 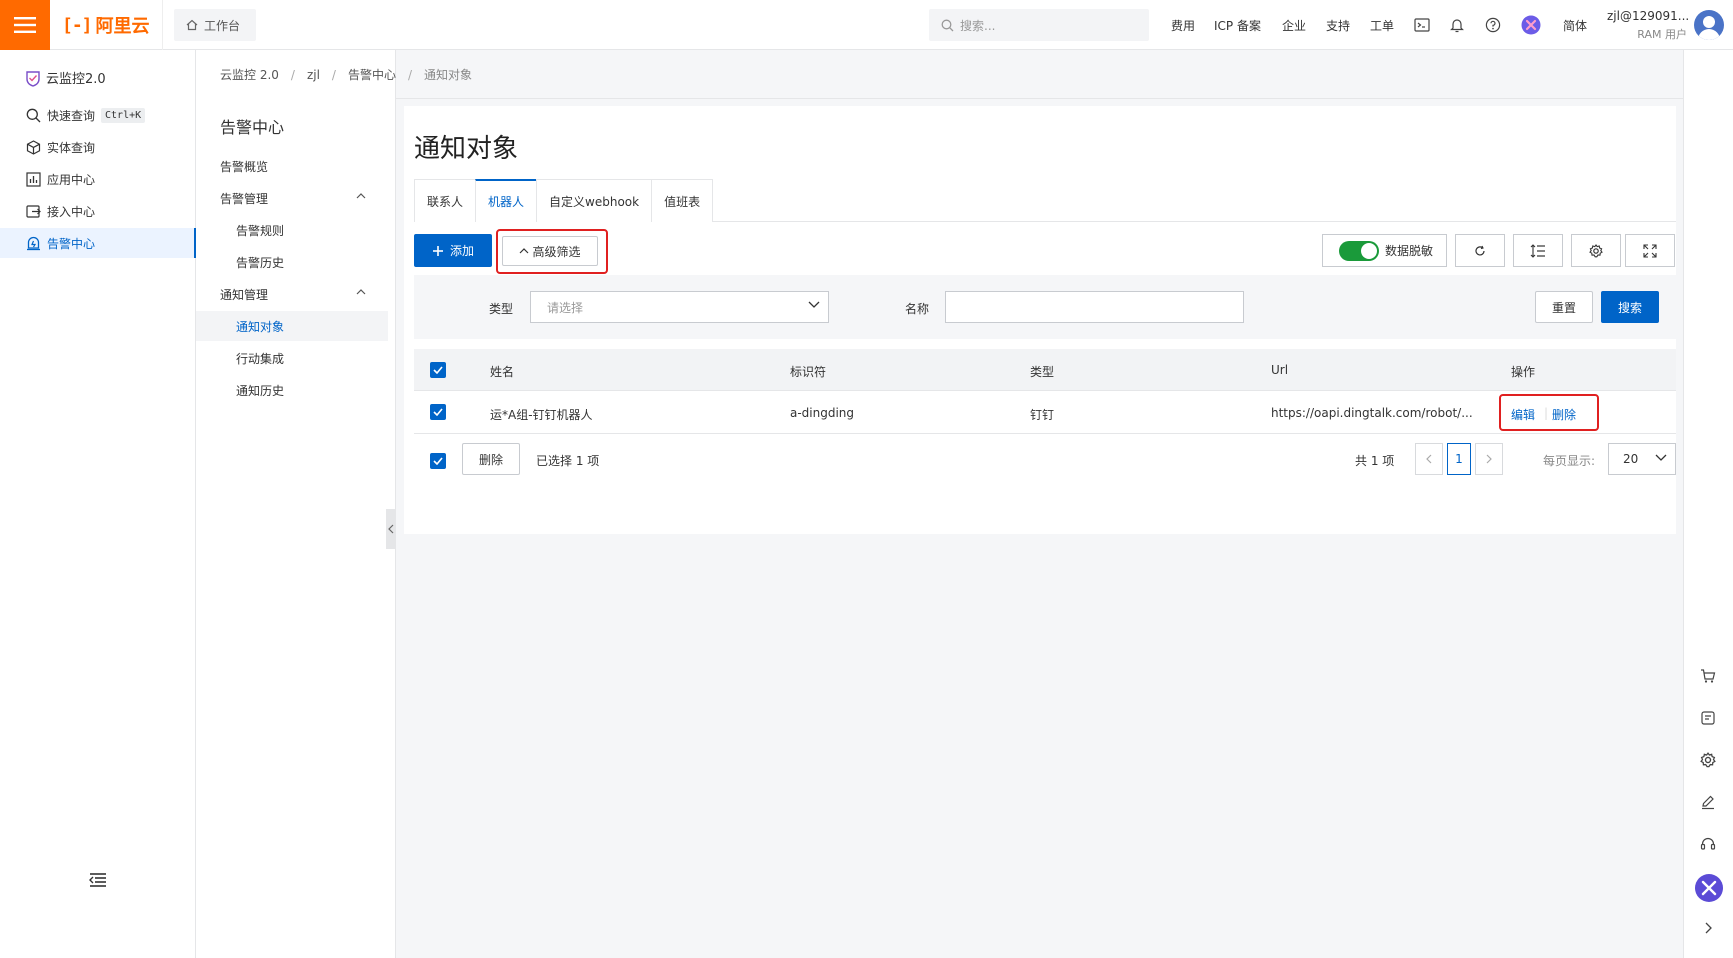 What do you see at coordinates (594, 200) in the screenshot?
I see `tab-custom-webhook: 自定义webhook` at bounding box center [594, 200].